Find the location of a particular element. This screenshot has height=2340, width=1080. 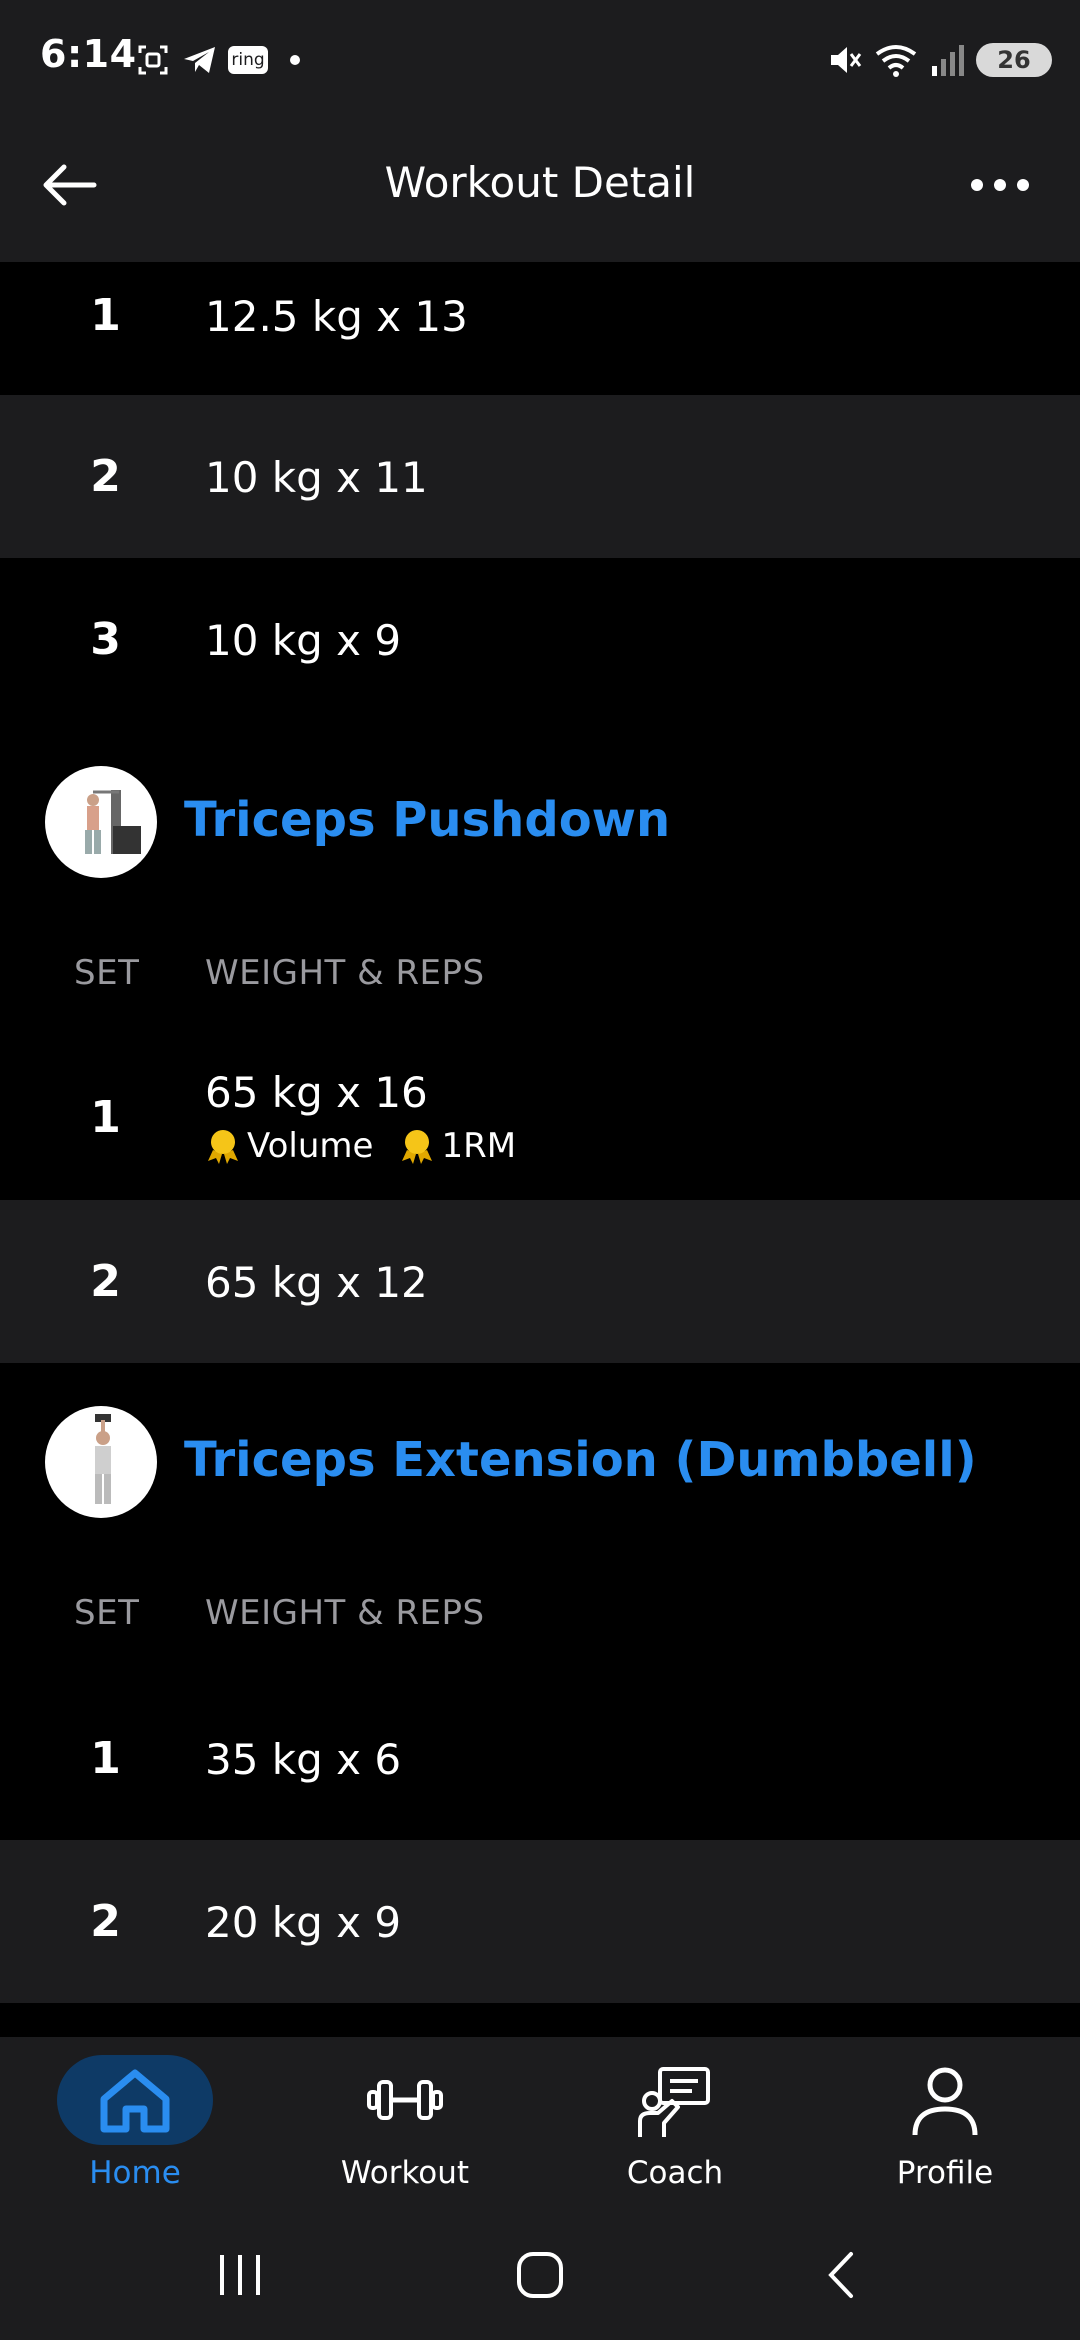

set-weight-reps: 65 kg x 16 is located at coordinates (316, 1092).